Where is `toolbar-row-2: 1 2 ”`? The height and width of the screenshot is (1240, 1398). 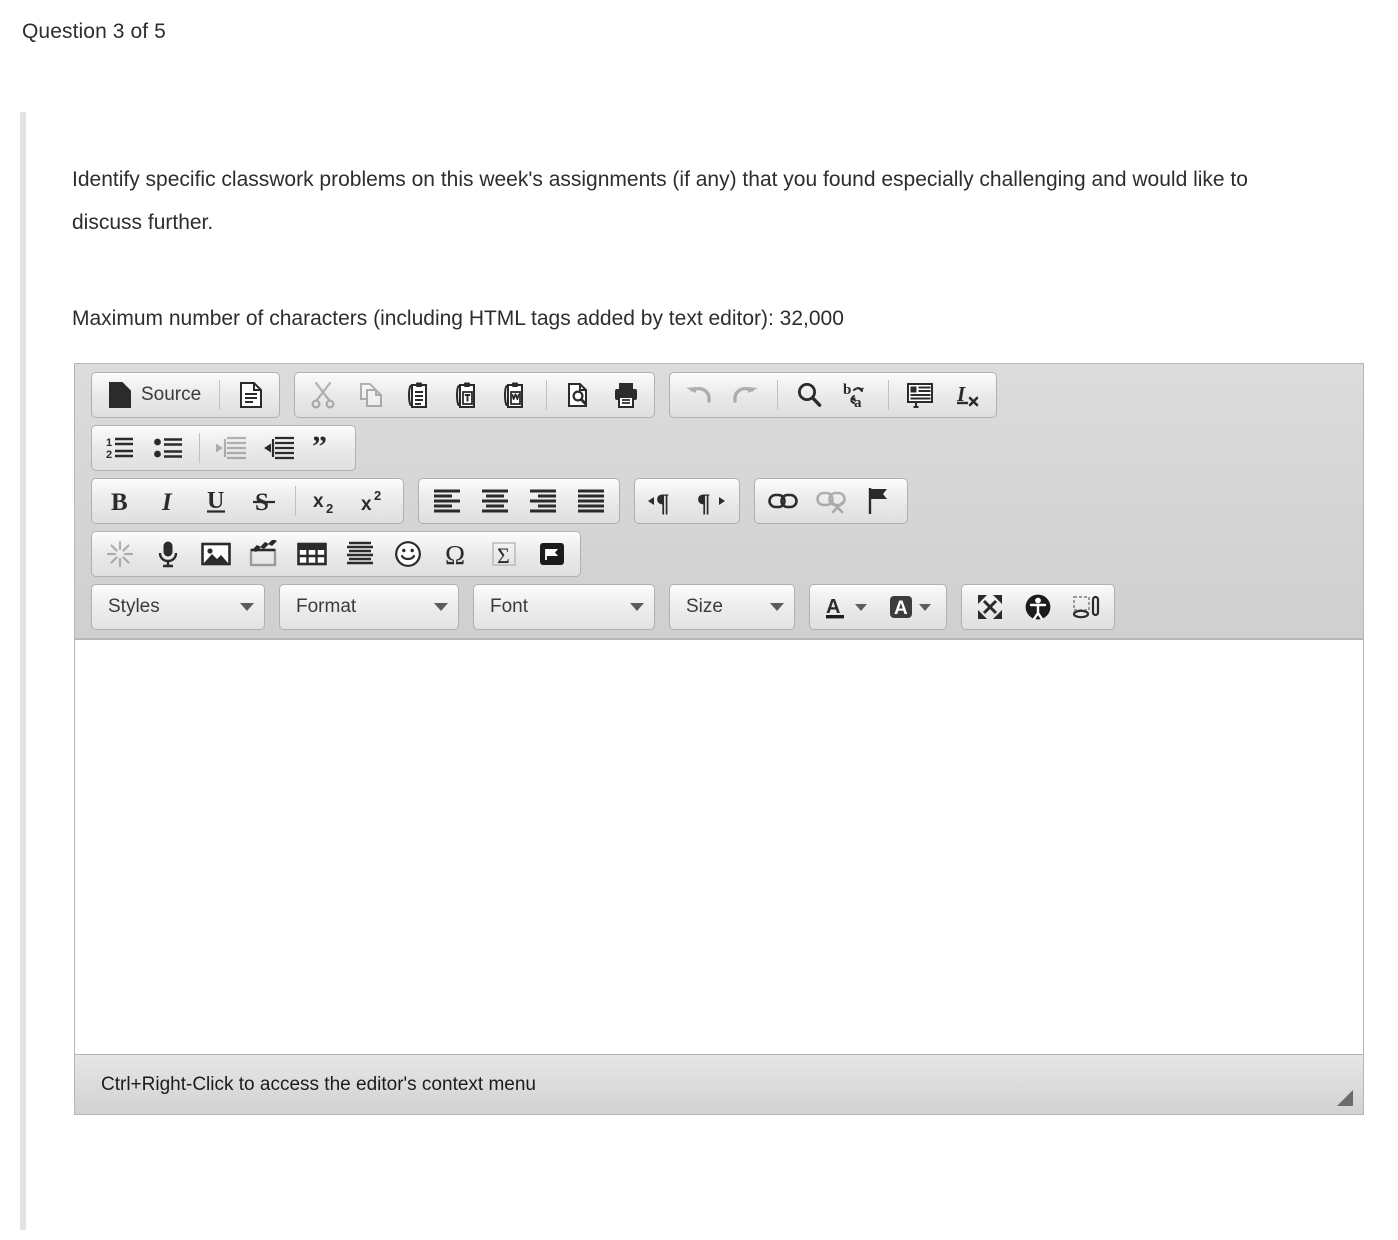
toolbar-row-2: 1 2 ” is located at coordinates (724, 448).